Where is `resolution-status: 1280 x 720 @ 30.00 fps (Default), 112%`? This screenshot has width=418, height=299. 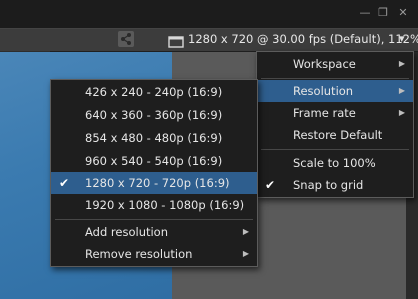
resolution-status: 1280 x 720 @ 30.00 fps (Default), 112% is located at coordinates (303, 39).